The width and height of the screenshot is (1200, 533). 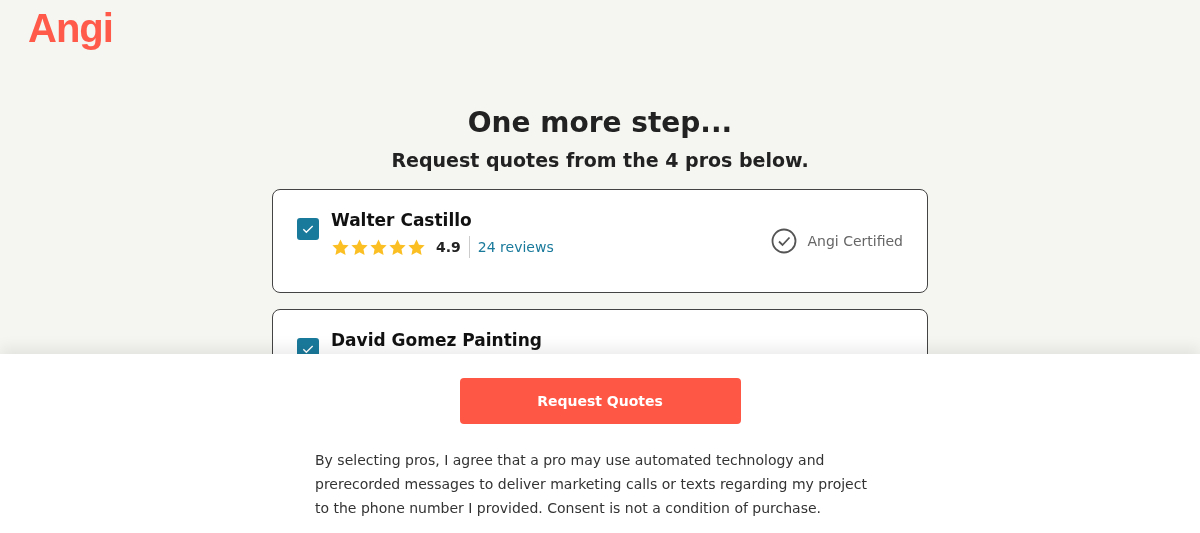 I want to click on request-quotes-button: Request Quotes, so click(x=600, y=401).